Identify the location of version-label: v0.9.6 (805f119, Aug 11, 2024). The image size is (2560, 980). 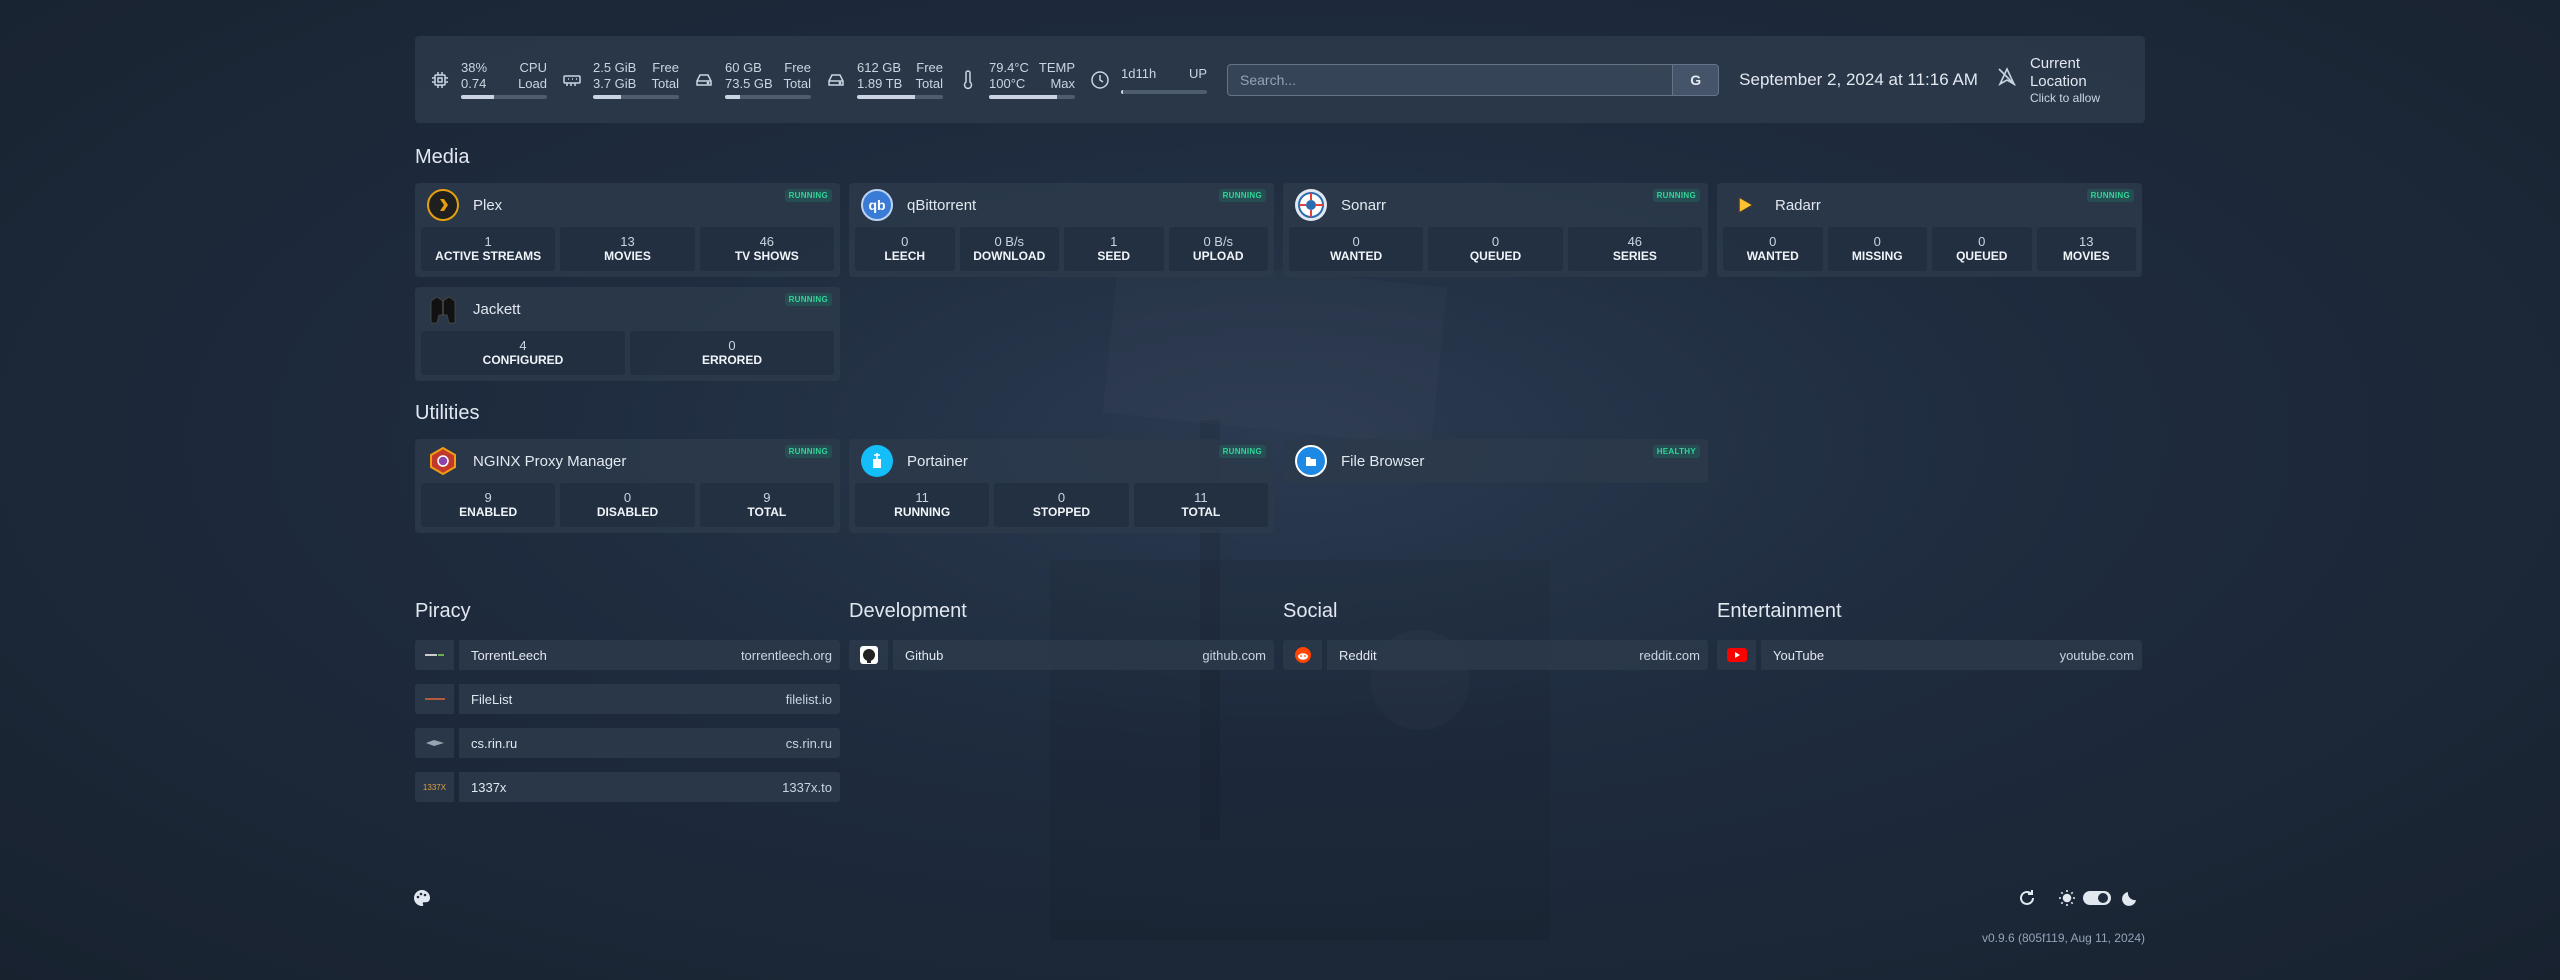
(2063, 938).